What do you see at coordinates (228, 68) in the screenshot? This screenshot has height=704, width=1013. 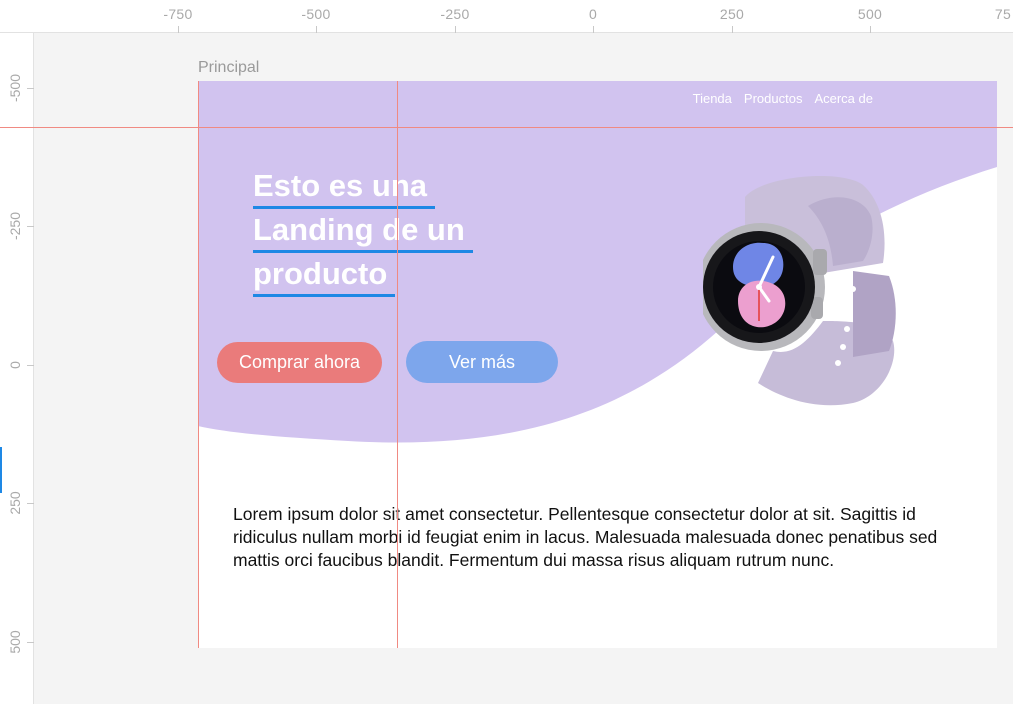 I see `frame-label: Principal` at bounding box center [228, 68].